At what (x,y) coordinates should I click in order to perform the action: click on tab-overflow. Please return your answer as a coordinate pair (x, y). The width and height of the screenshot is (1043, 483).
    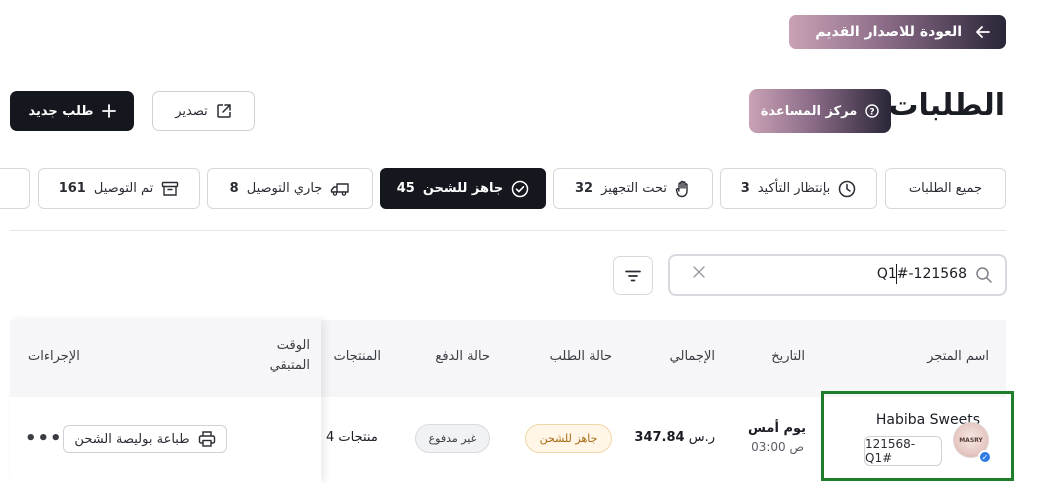
    Looking at the image, I should click on (15, 188).